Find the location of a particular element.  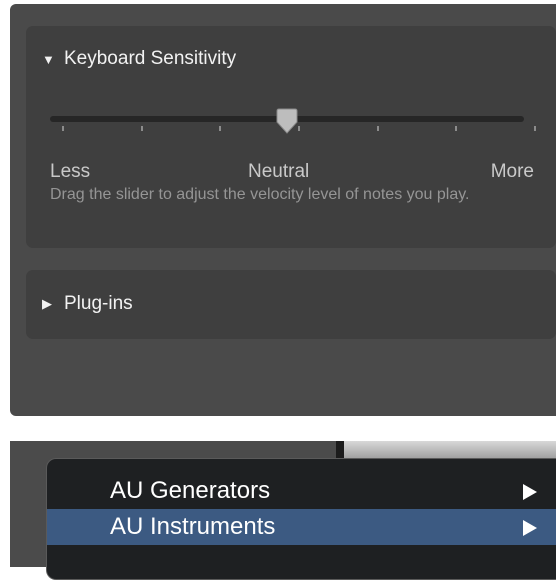

menu-item-partial is located at coordinates (170, 558).